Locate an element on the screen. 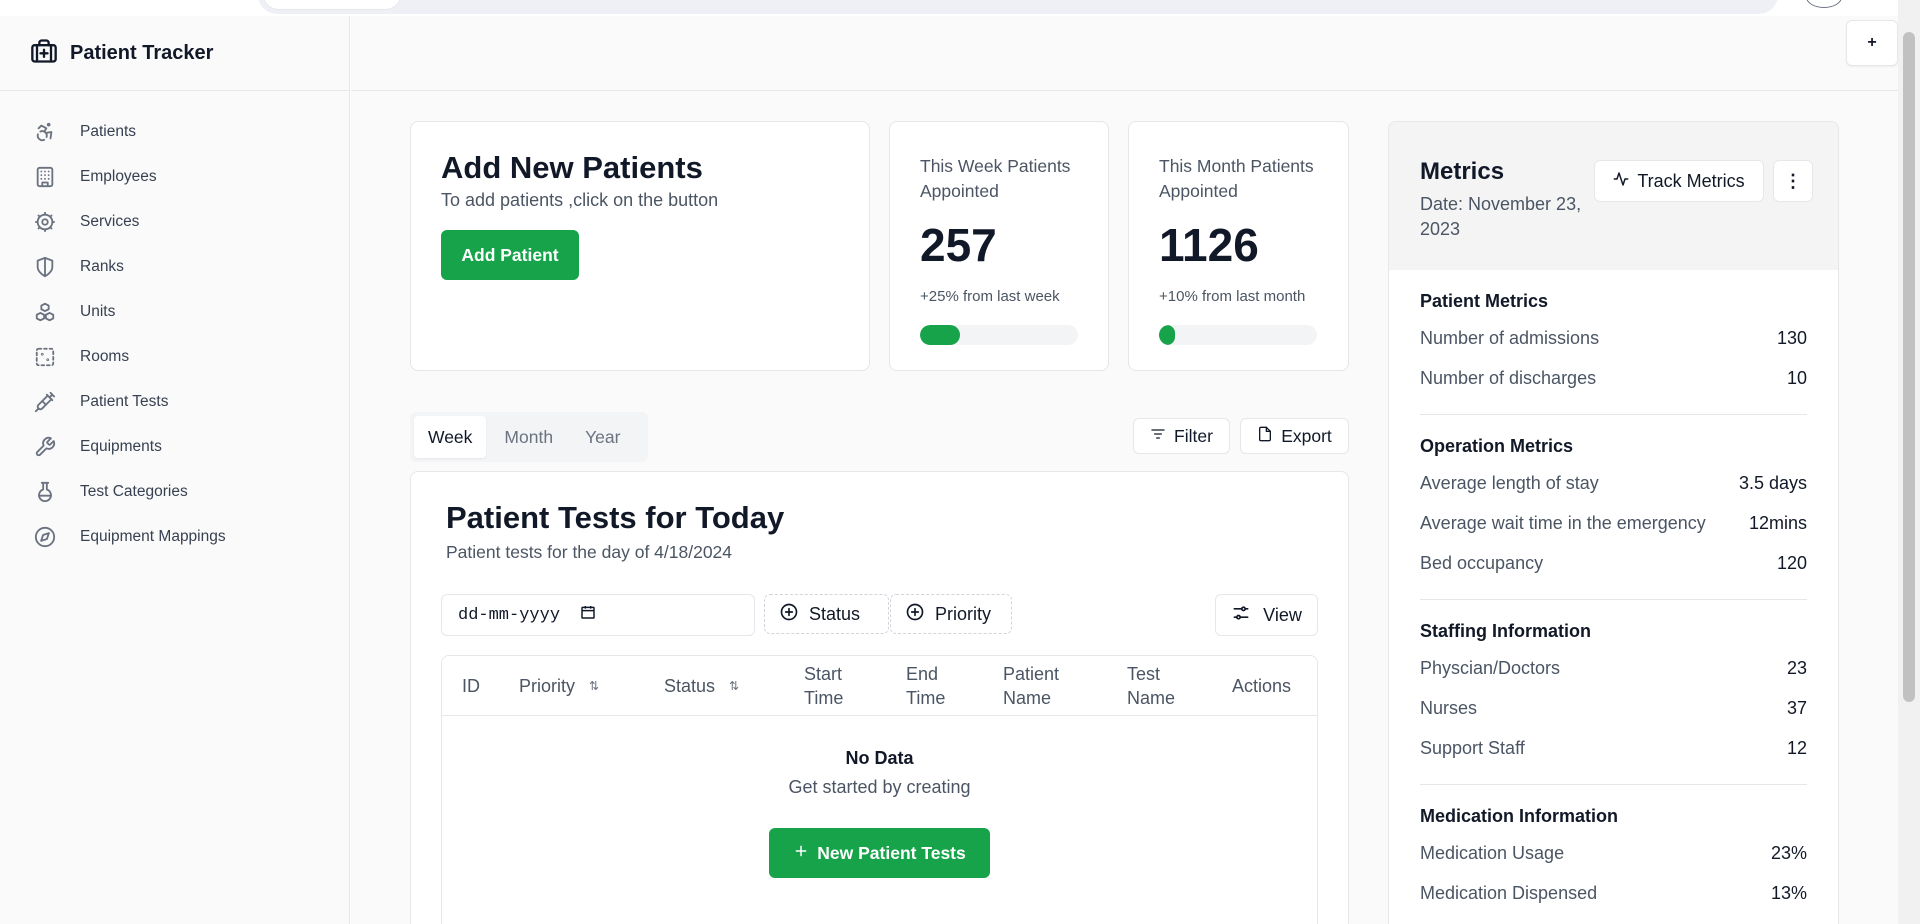  app-title: Patient Tracker is located at coordinates (142, 52).